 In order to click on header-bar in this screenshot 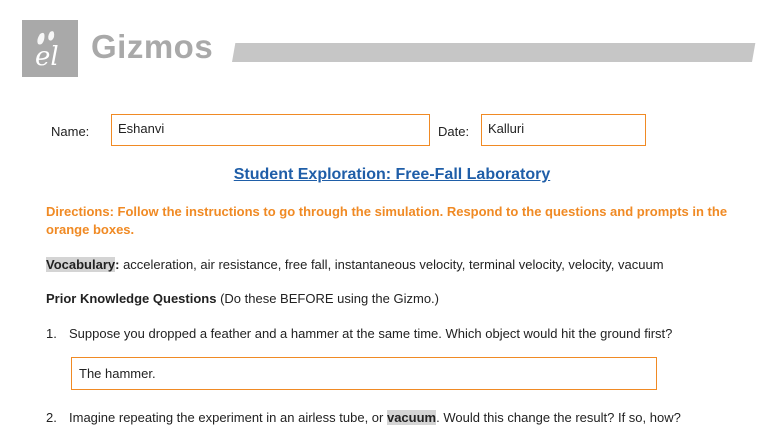, I will do `click(494, 52)`.